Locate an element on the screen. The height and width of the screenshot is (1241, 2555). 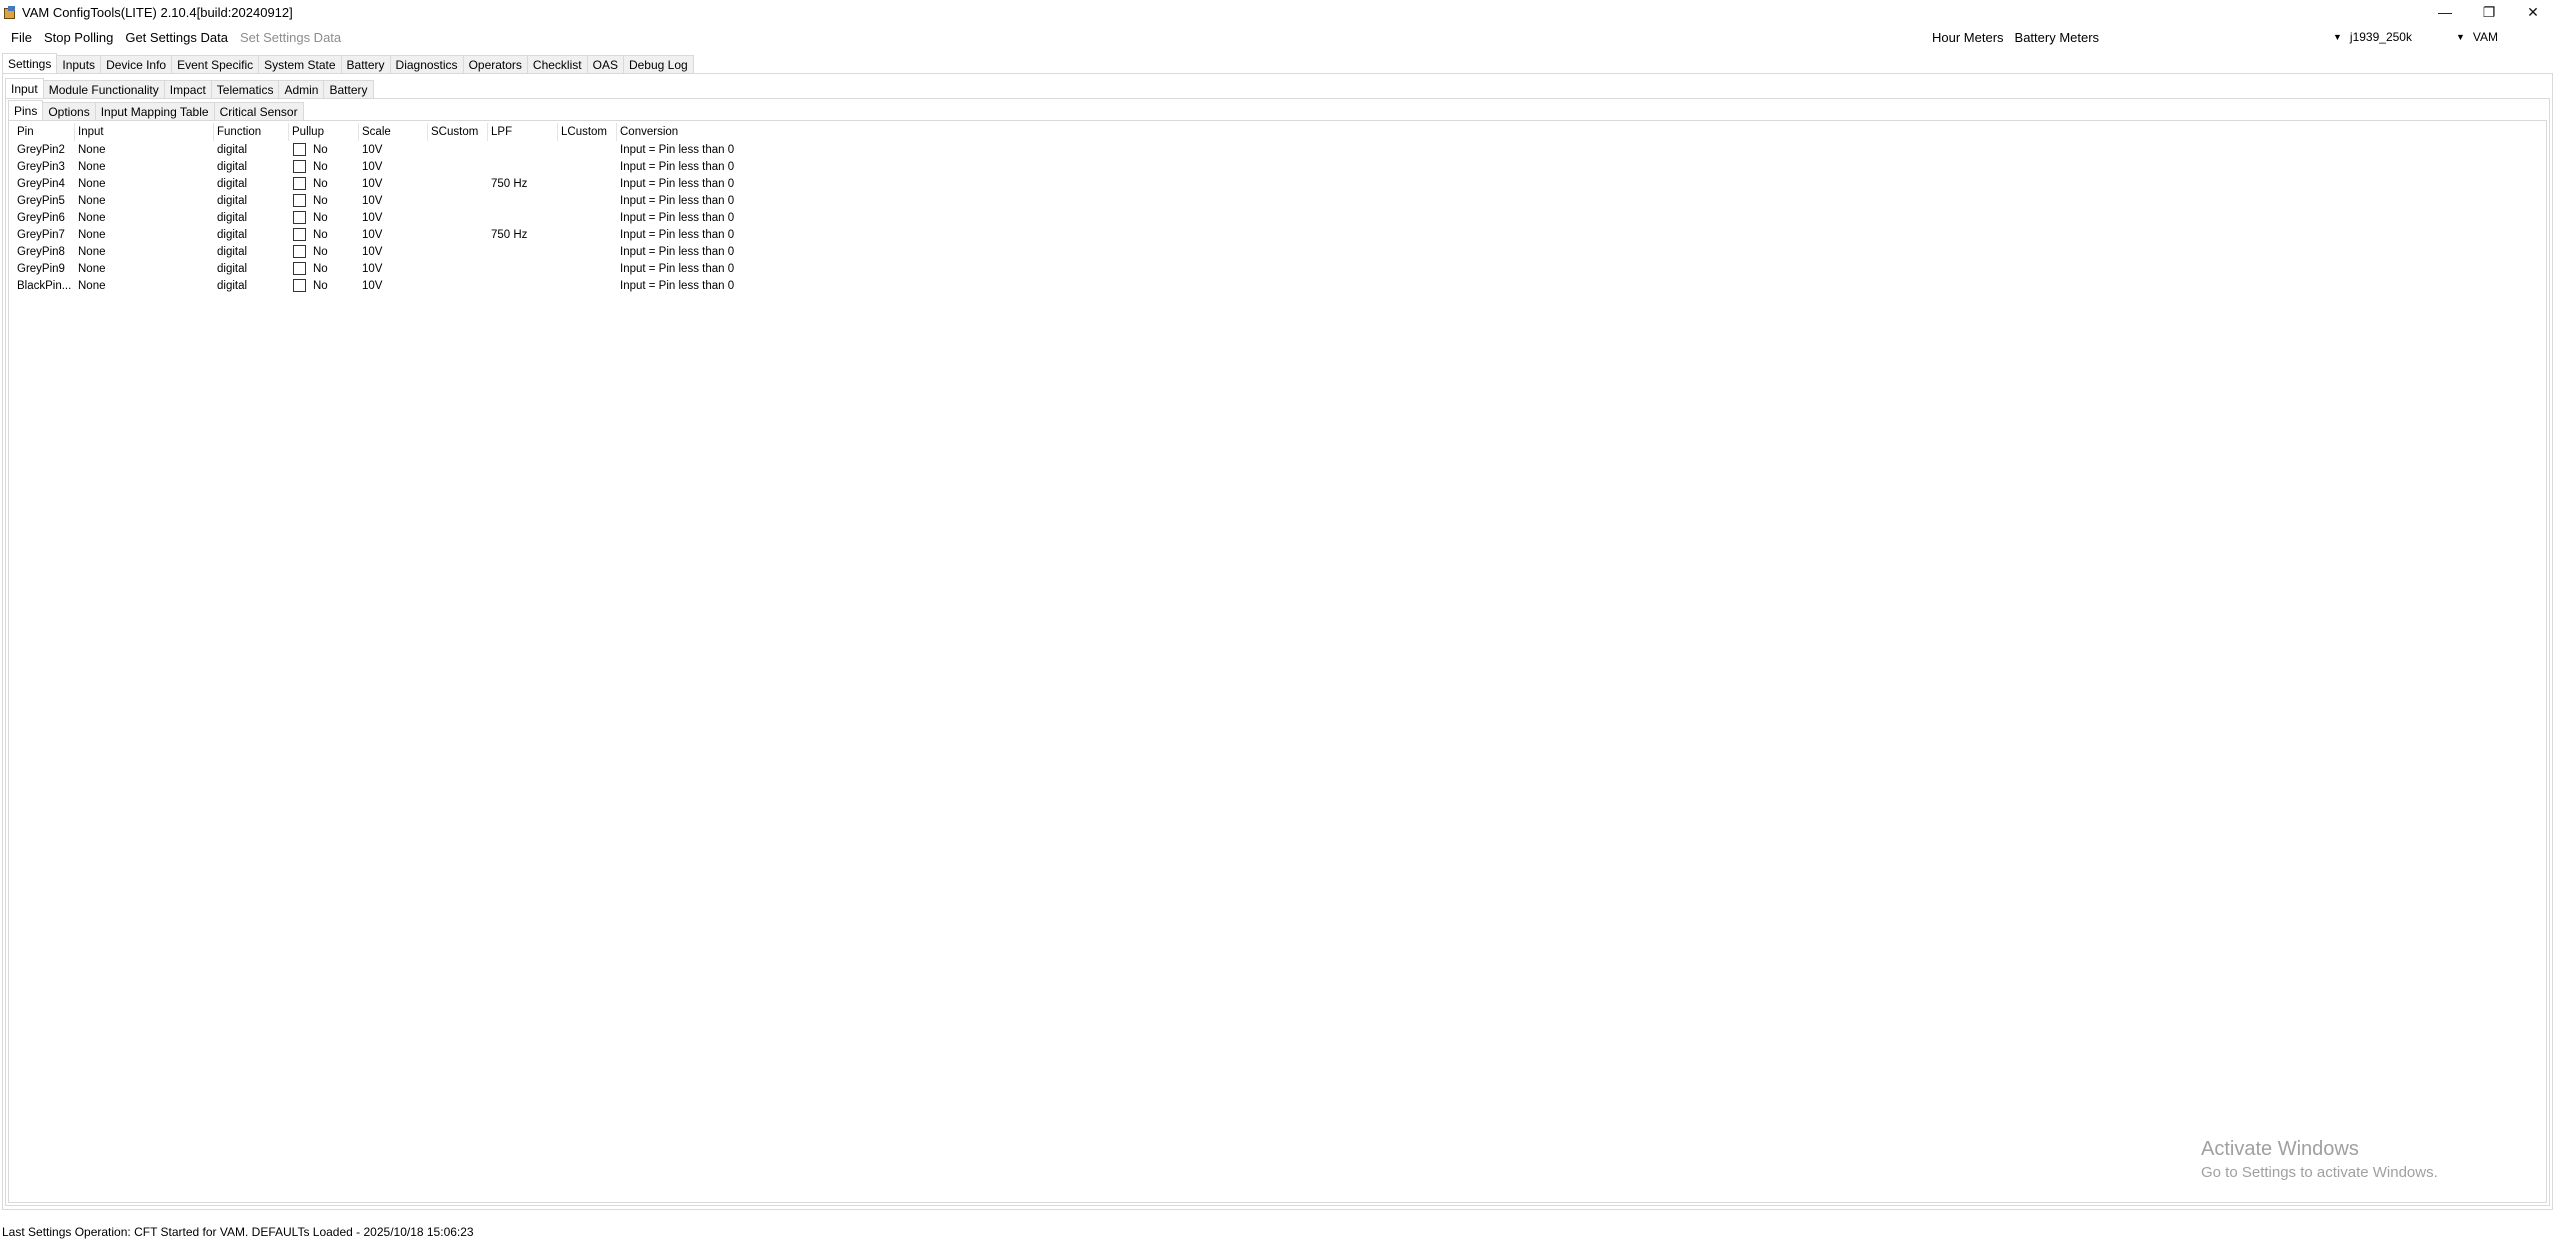
cell-pin: GreyPin6 is located at coordinates (42, 218).